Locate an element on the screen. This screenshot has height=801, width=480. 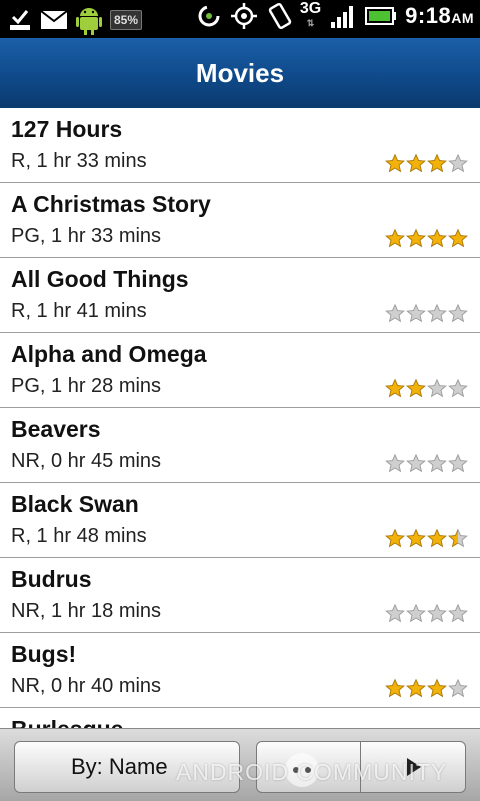
android-robot-icon is located at coordinates (89, 21).